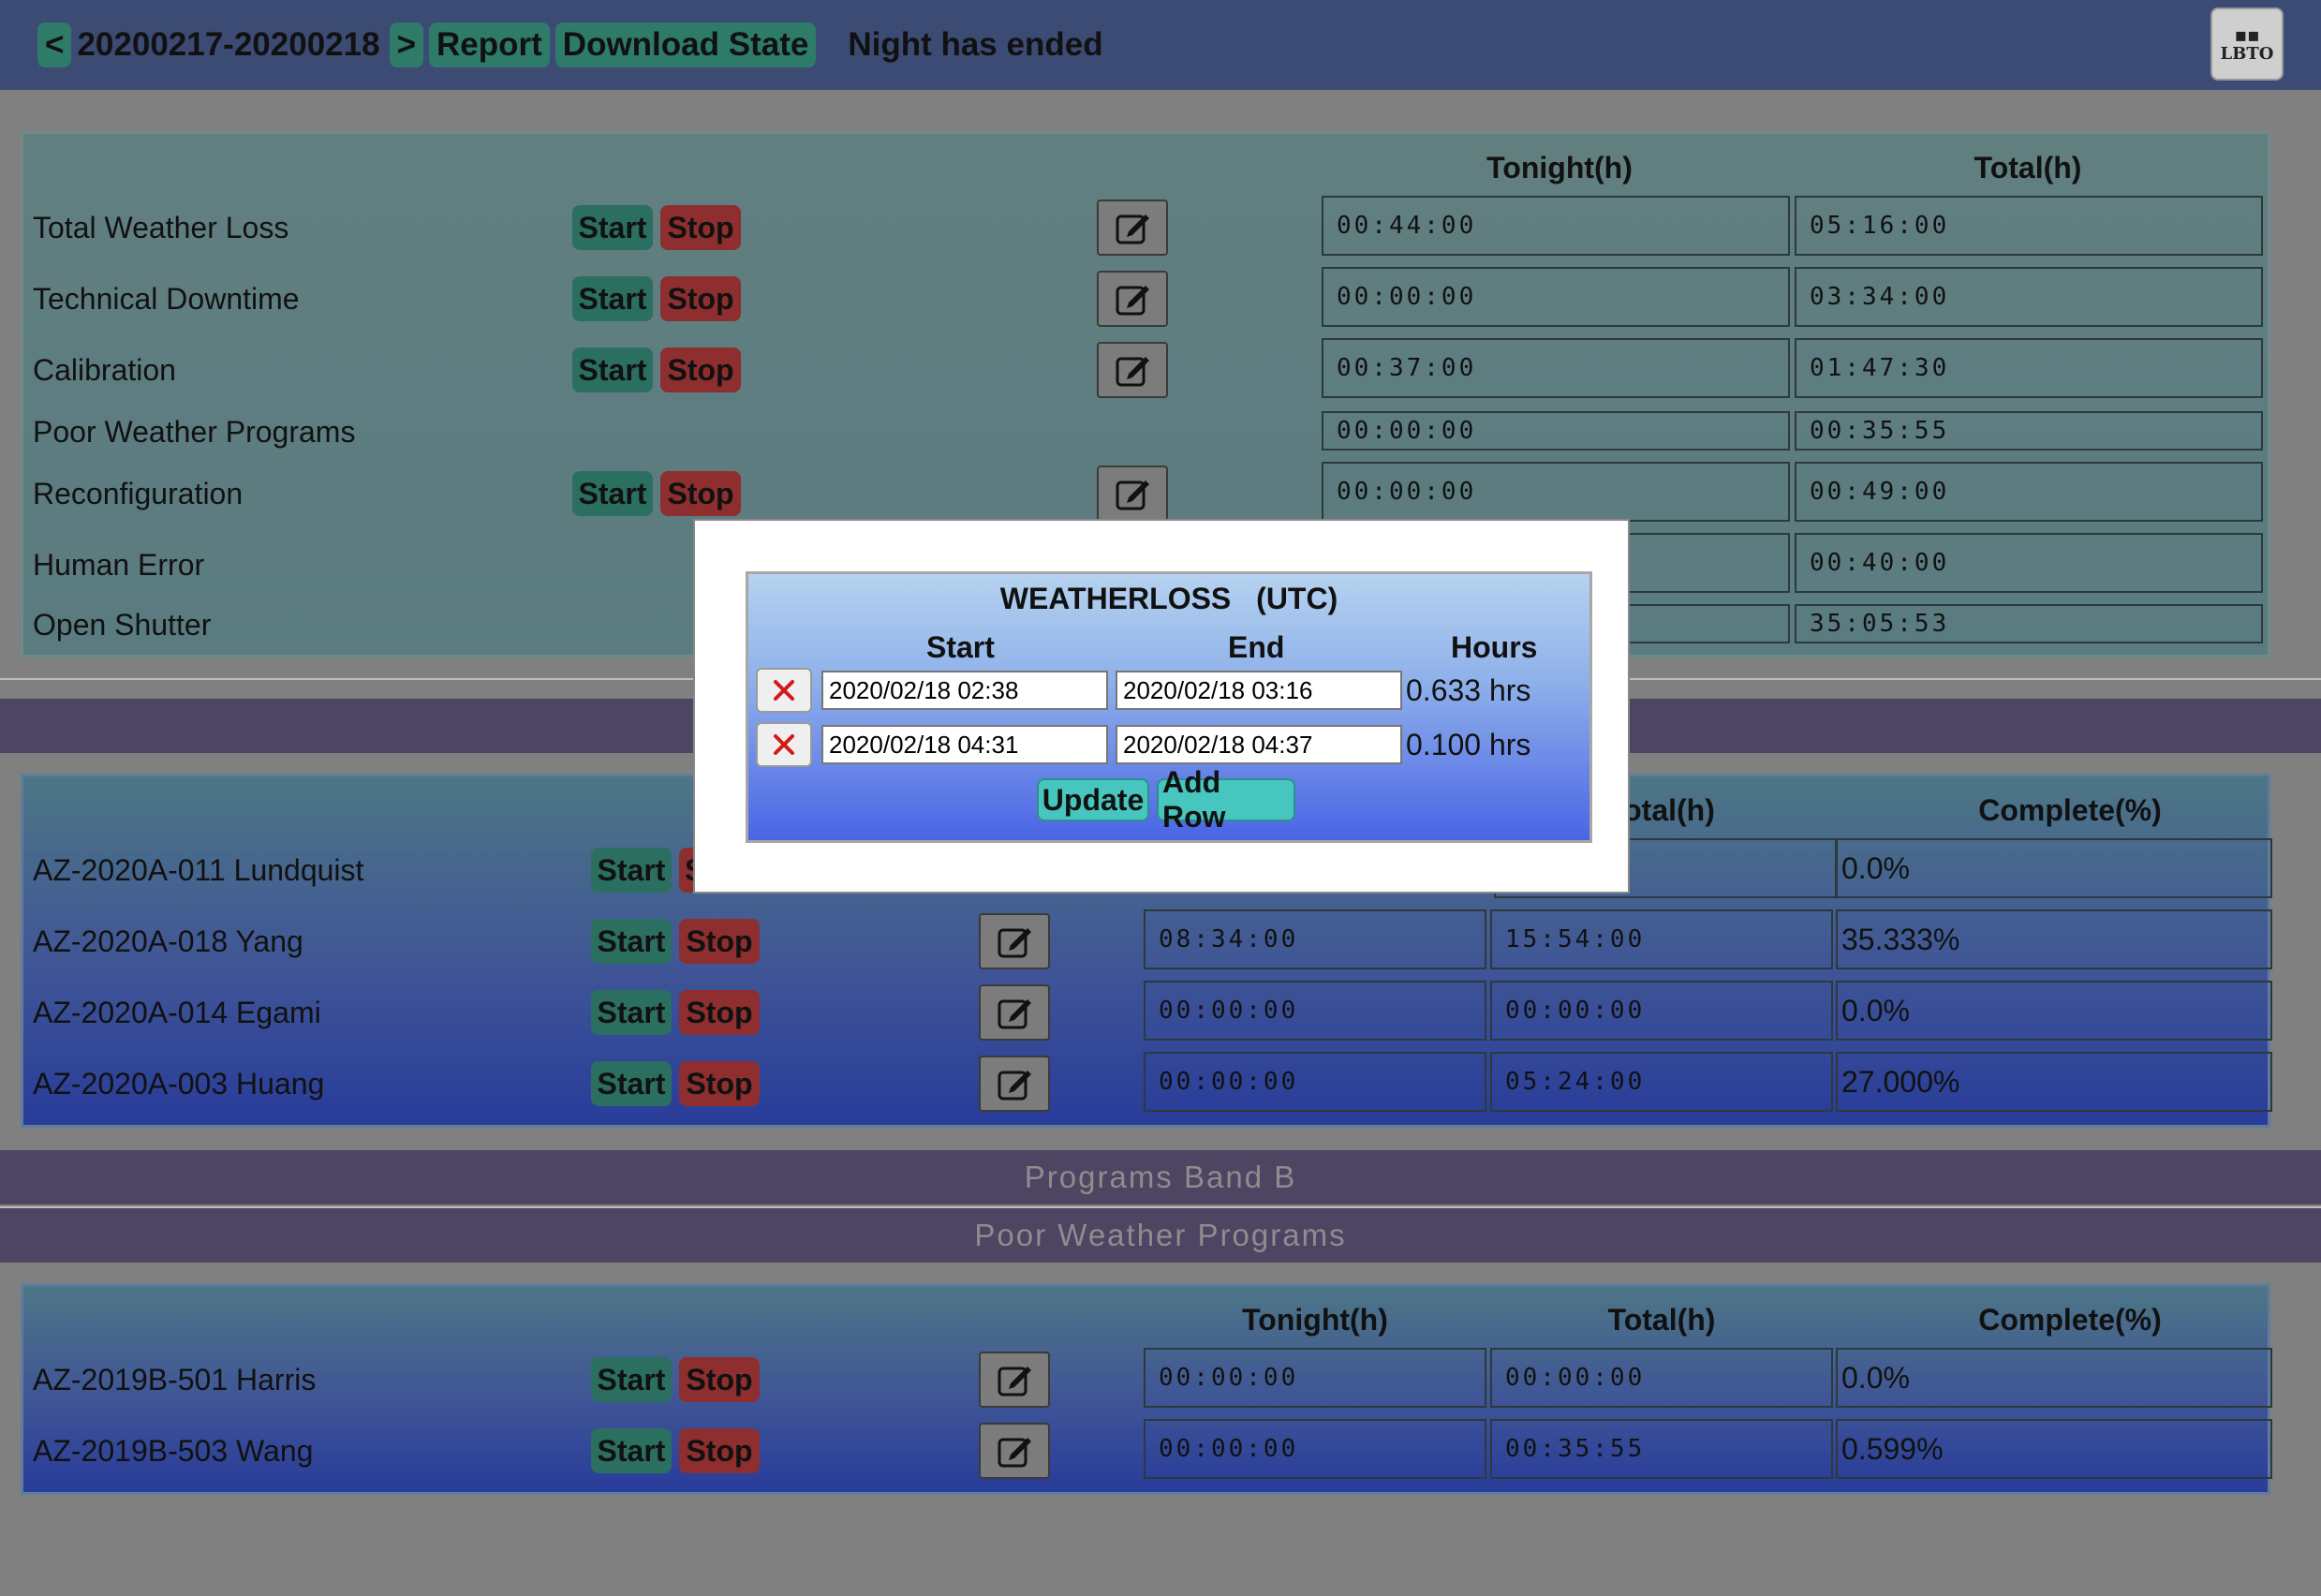 This screenshot has height=1596, width=2321. I want to click on complete-field-egami: 0.0%, so click(2054, 1011).